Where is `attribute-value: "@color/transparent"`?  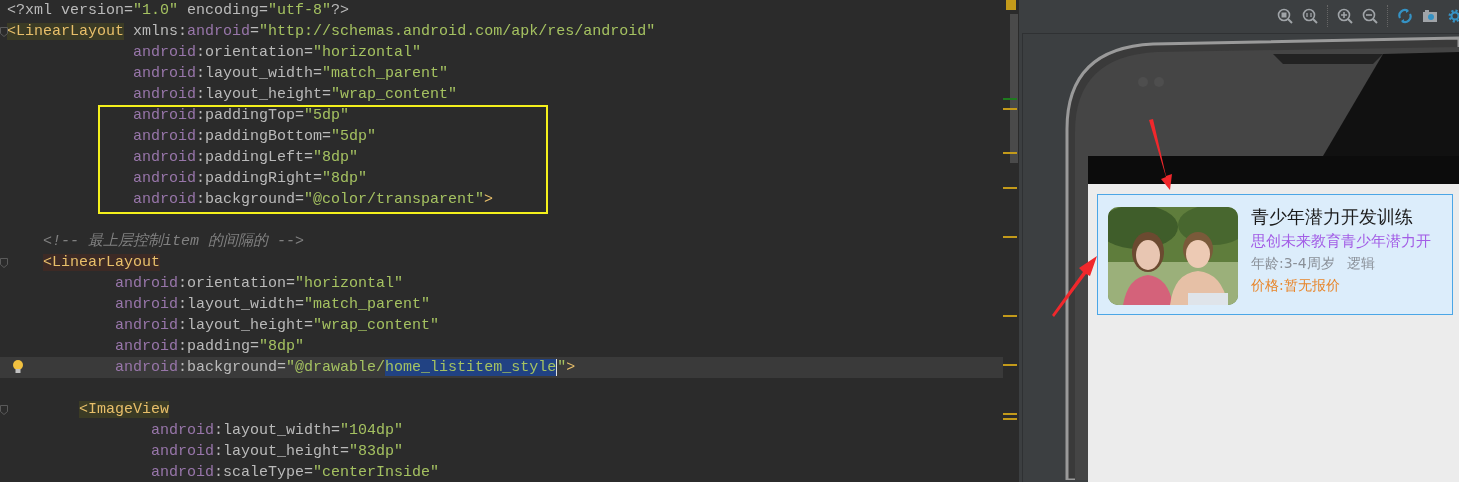 attribute-value: "@color/transparent" is located at coordinates (394, 199).